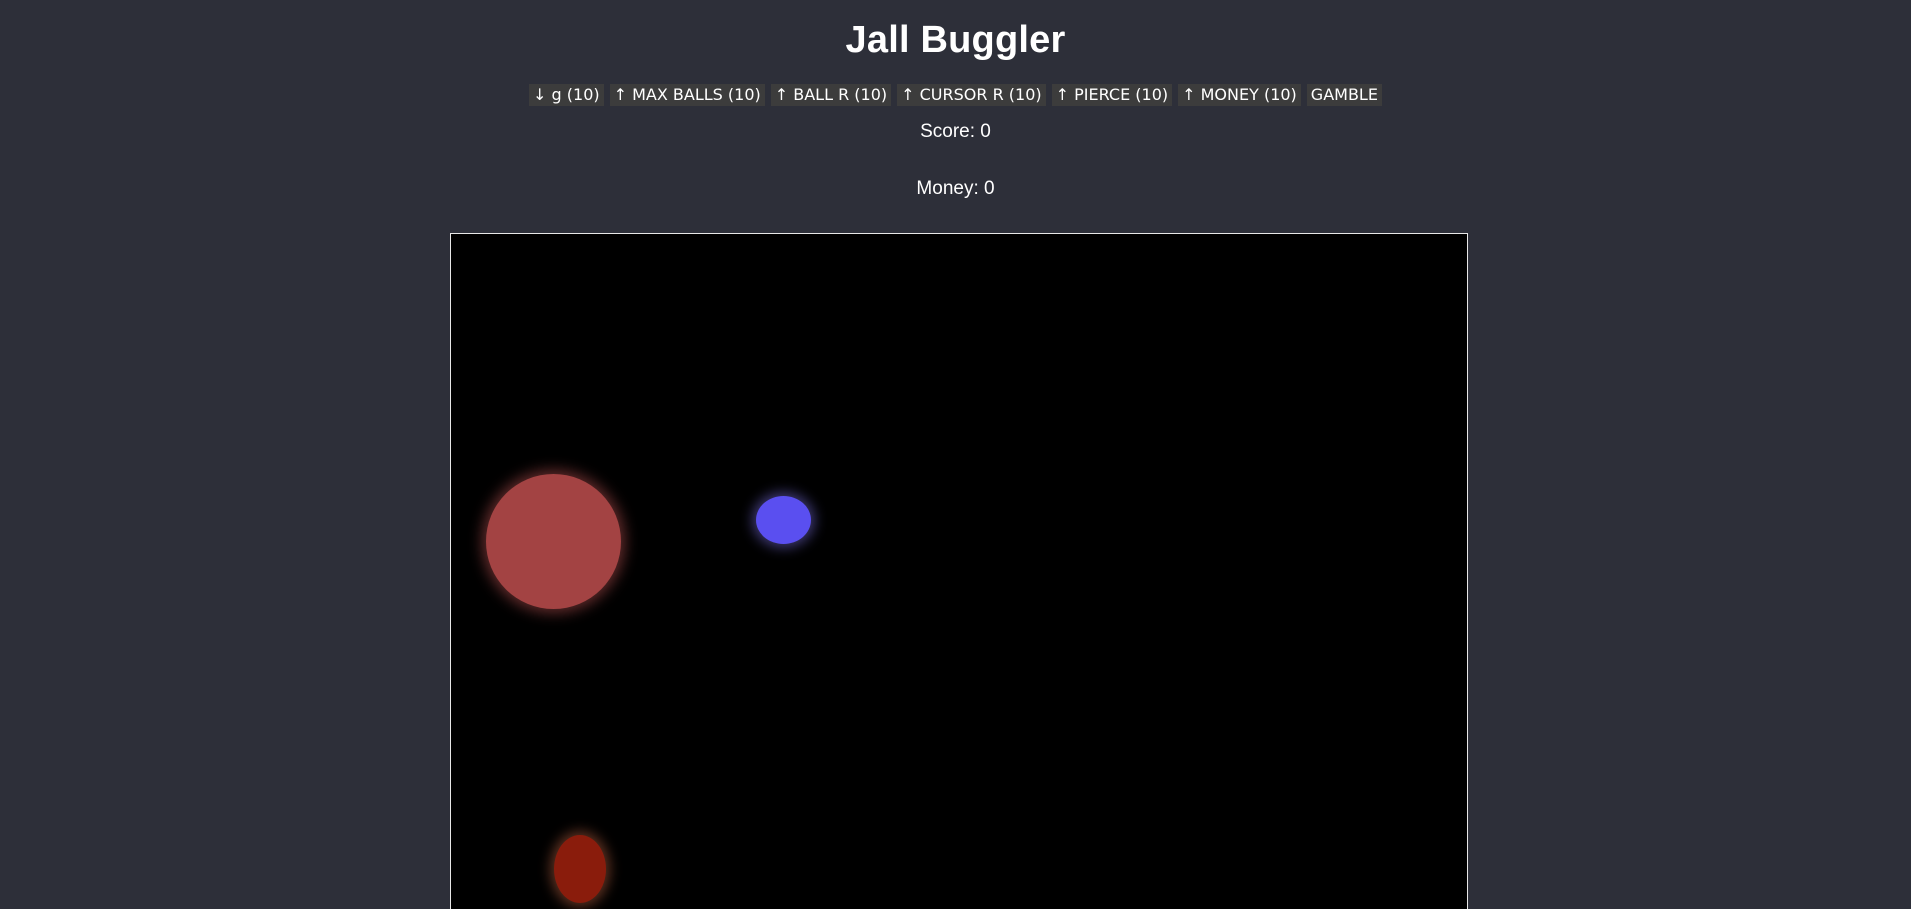 The image size is (1911, 909). Describe the element at coordinates (553, 541) in the screenshot. I see `large-red-ball` at that location.